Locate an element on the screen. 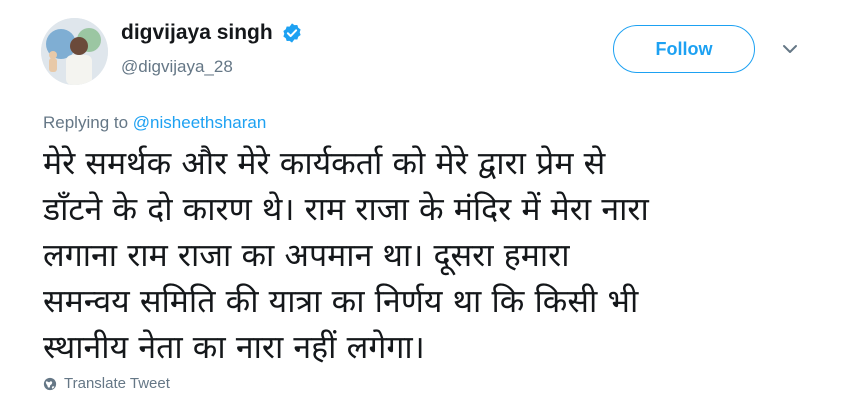  avatar is located at coordinates (74, 51).